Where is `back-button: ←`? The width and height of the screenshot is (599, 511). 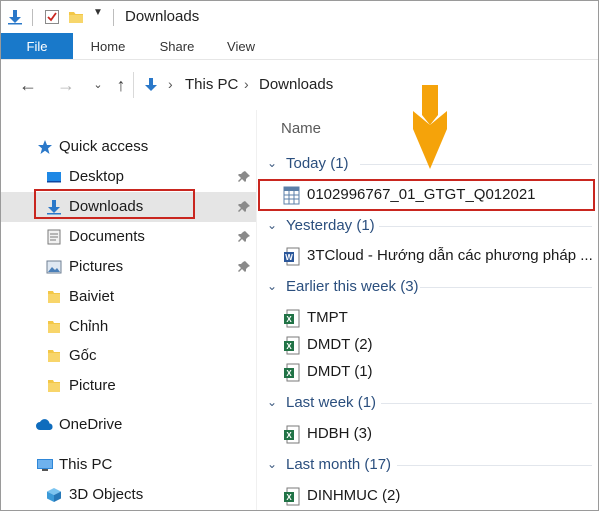 back-button: ← is located at coordinates (28, 85).